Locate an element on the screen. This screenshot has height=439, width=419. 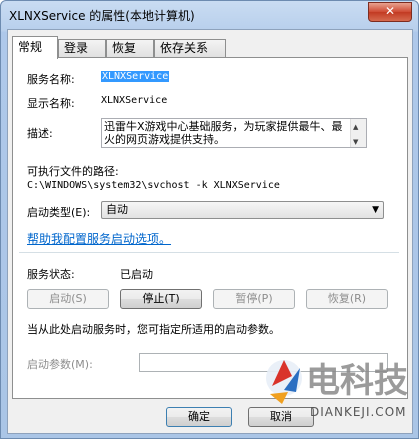
stop-button: 停止(T) is located at coordinates (161, 299).